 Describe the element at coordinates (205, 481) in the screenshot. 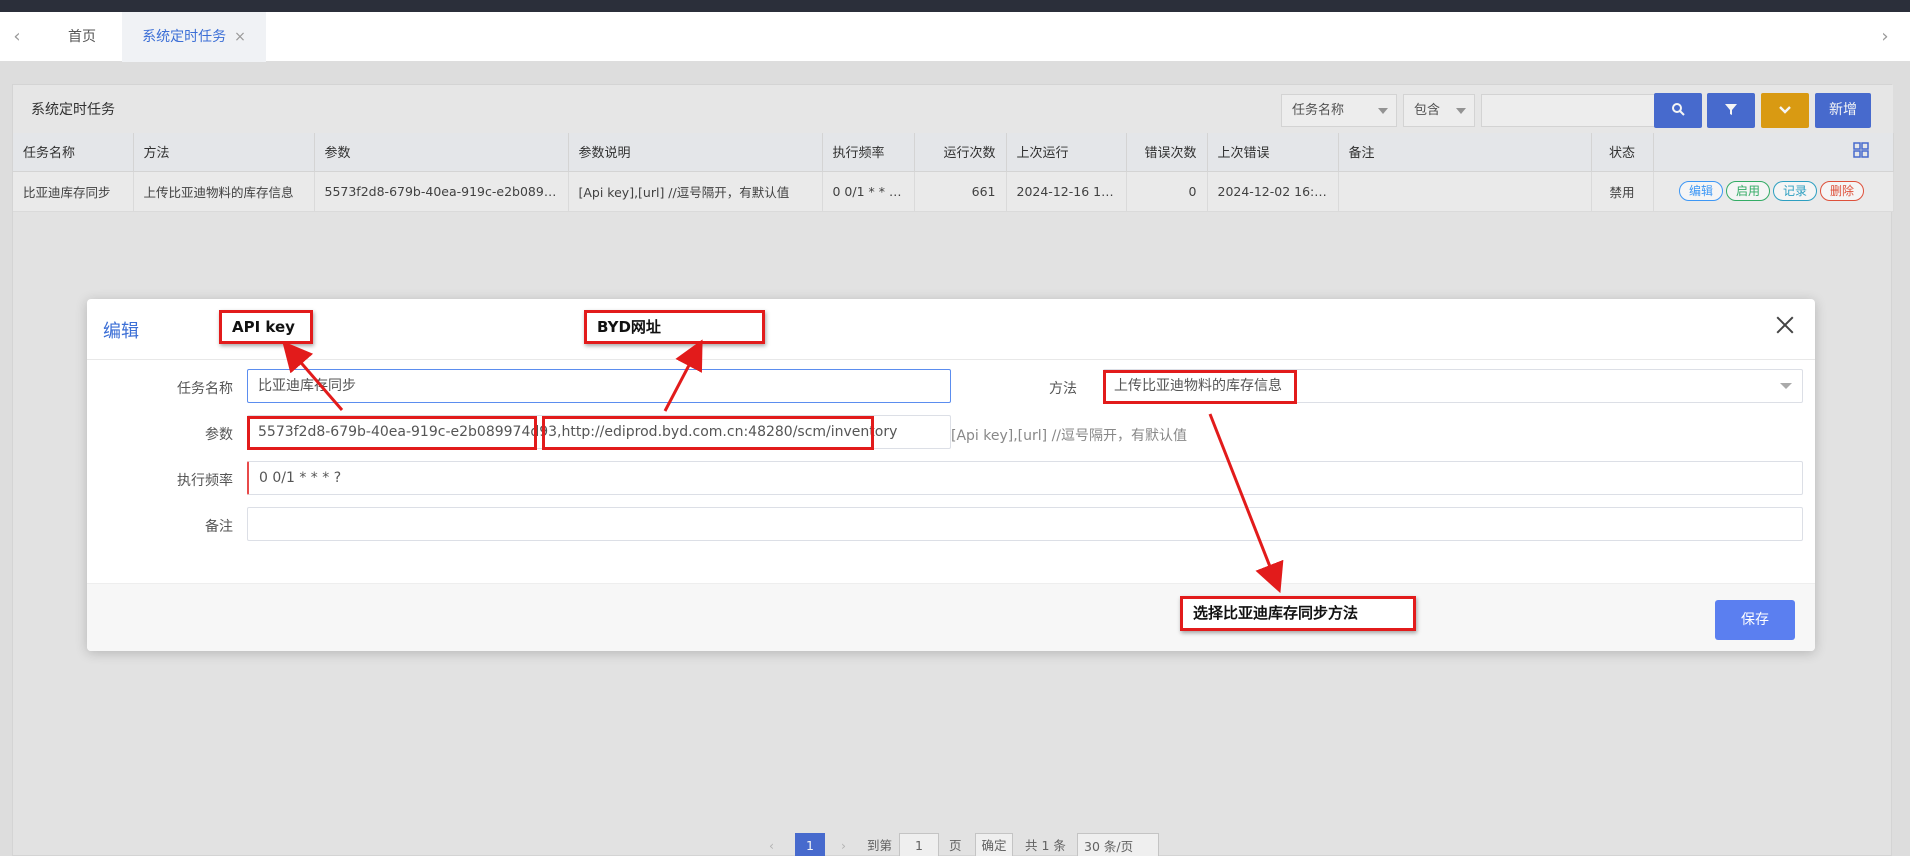

I see `cron-label: 执行频率` at that location.